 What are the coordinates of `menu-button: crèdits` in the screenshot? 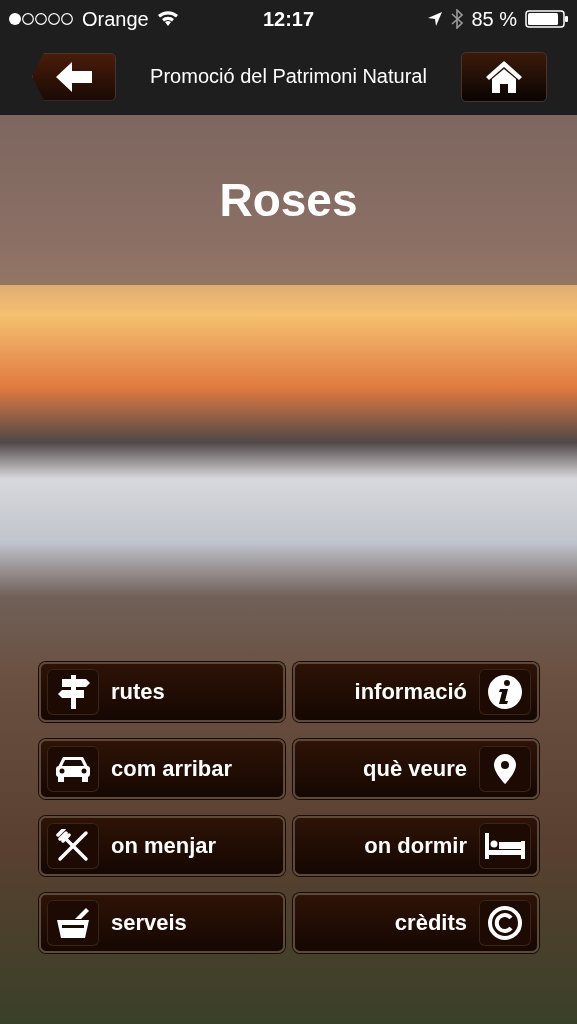 It's located at (416, 923).